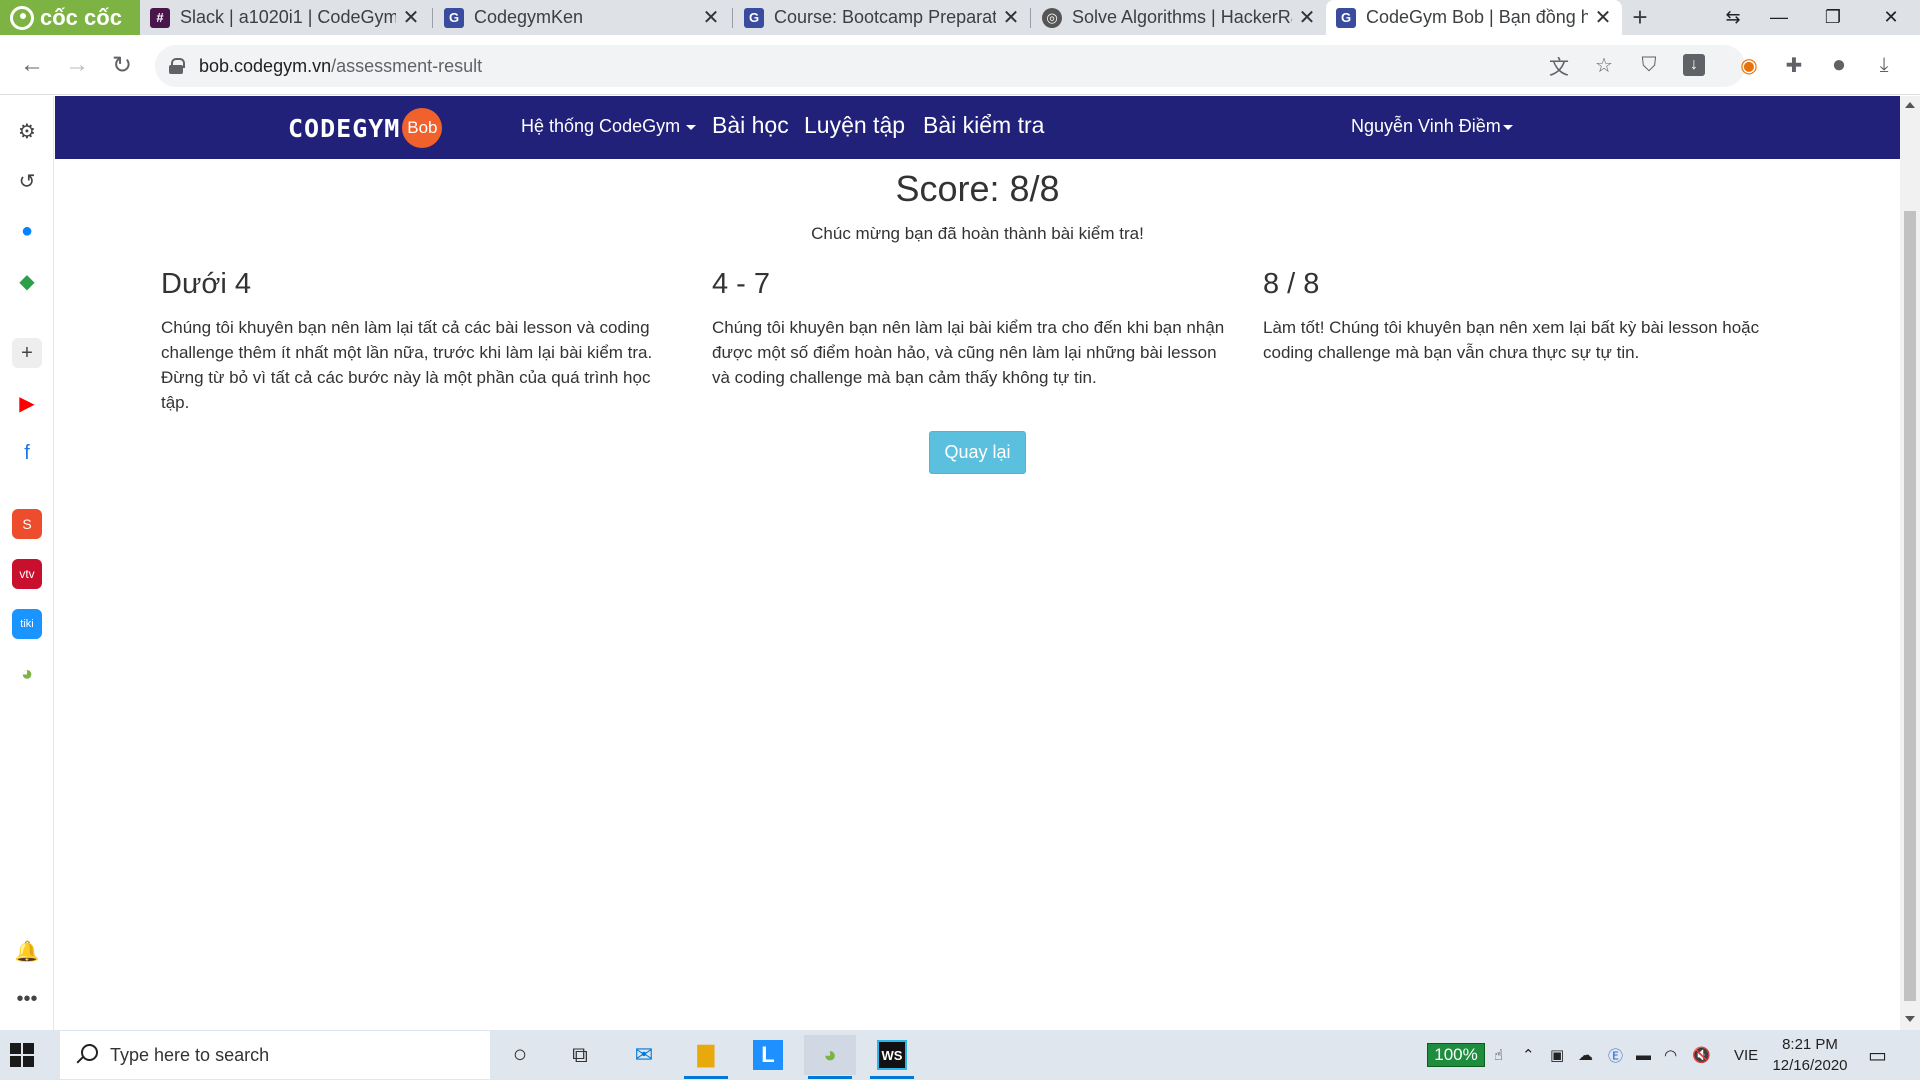  What do you see at coordinates (77, 65) in the screenshot?
I see `forward-arrow-icon: →` at bounding box center [77, 65].